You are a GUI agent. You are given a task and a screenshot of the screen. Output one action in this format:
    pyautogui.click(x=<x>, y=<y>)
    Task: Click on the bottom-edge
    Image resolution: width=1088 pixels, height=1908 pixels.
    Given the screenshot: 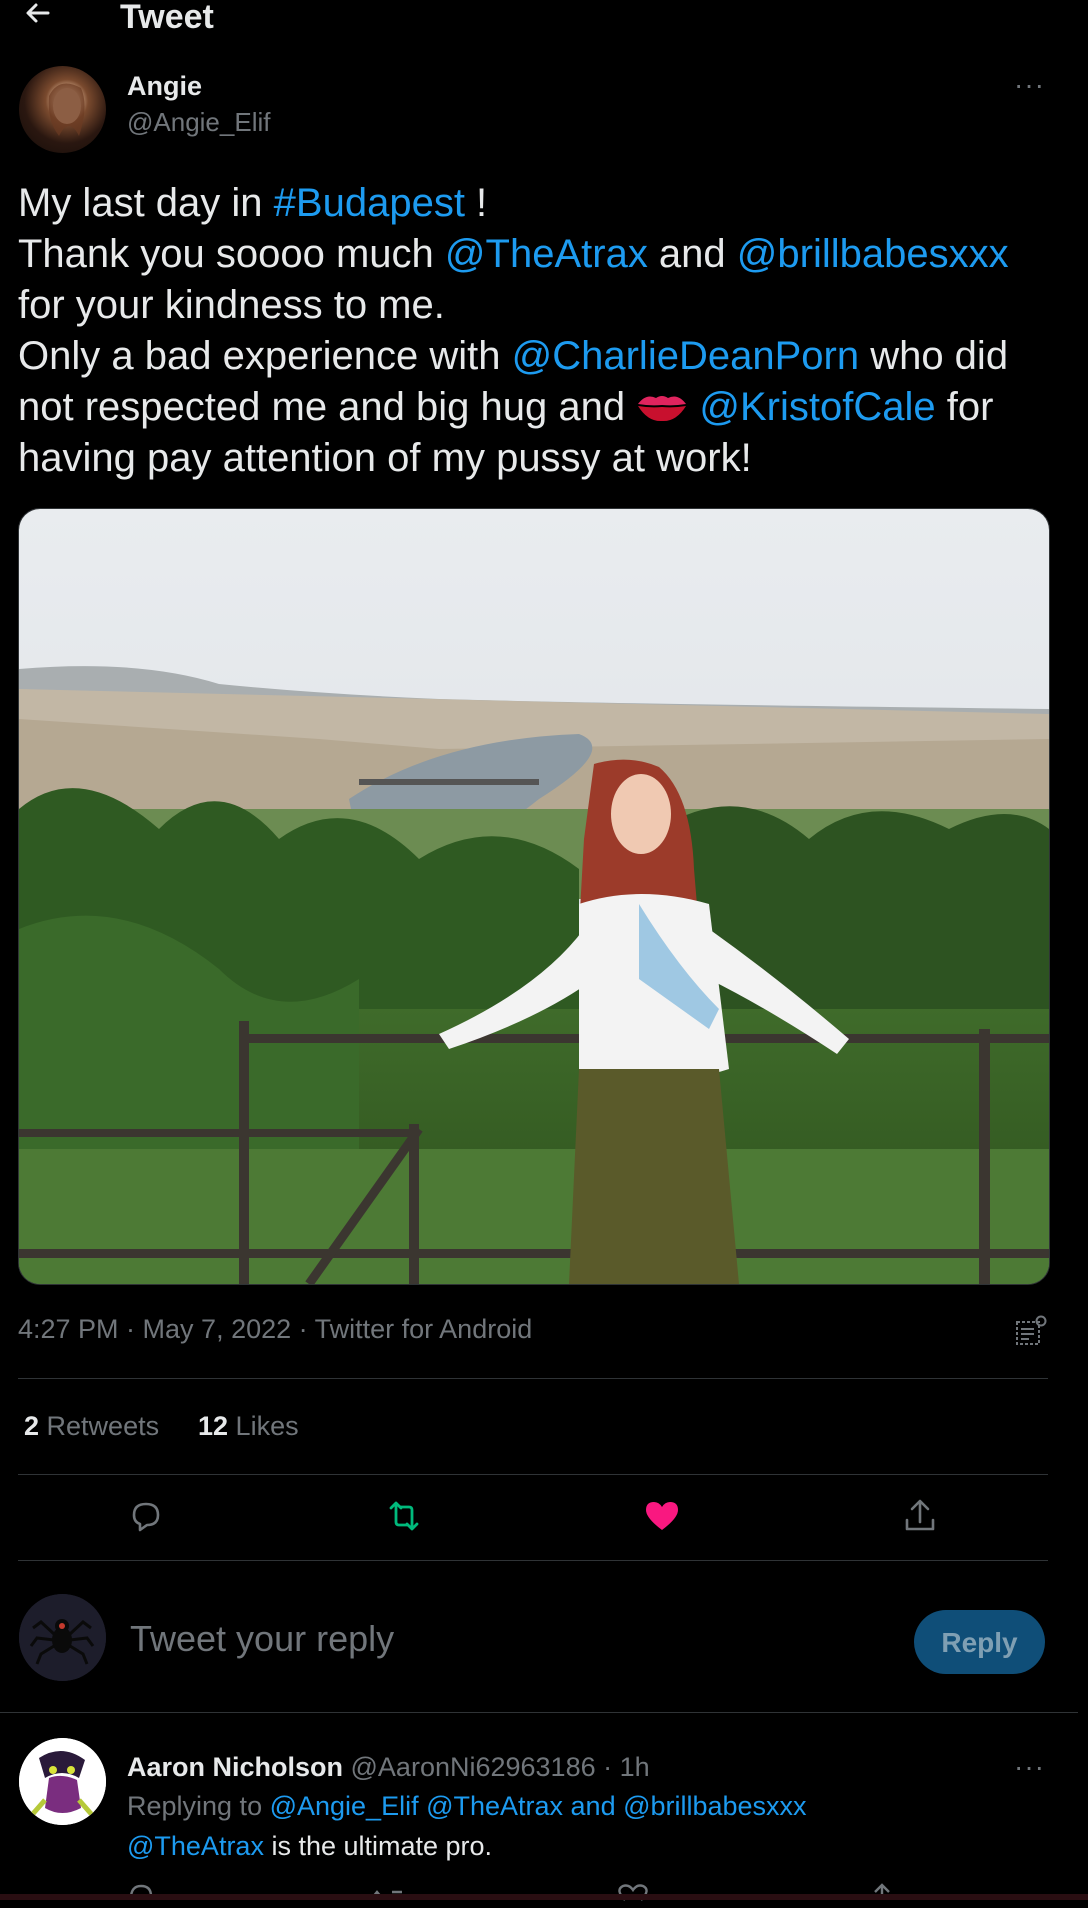 What is the action you would take?
    pyautogui.click(x=544, y=1897)
    